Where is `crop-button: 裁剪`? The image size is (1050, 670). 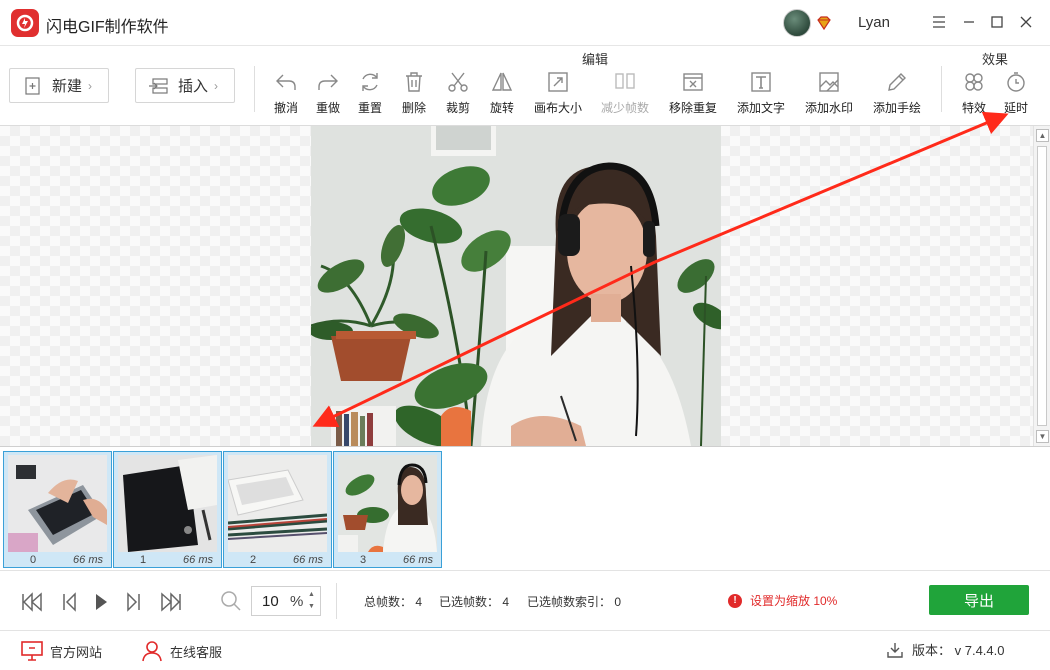 crop-button: 裁剪 is located at coordinates (458, 93).